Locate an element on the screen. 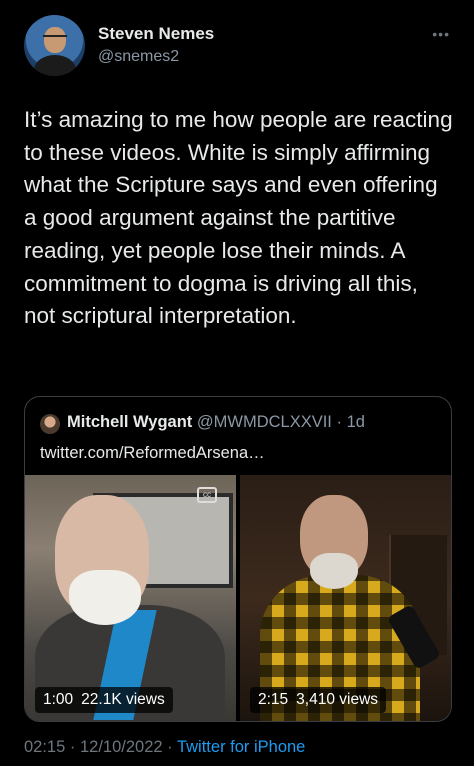  video-thumbnail-2: 2:15 3,410 views is located at coordinates (345, 598).